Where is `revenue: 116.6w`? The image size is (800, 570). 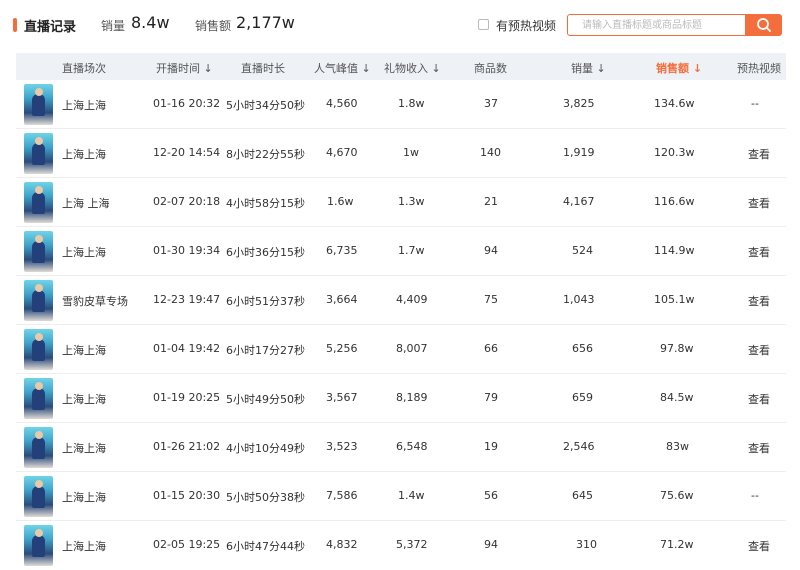
revenue: 116.6w is located at coordinates (674, 201).